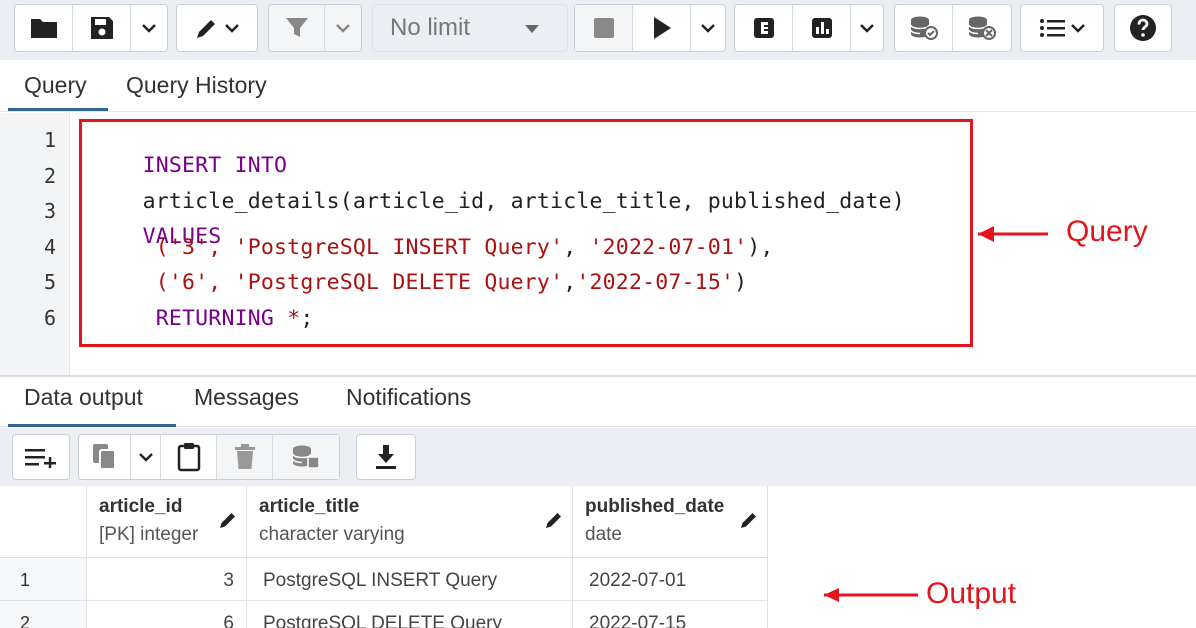  Describe the element at coordinates (43, 522) in the screenshot. I see `grid-corner-cell` at that location.